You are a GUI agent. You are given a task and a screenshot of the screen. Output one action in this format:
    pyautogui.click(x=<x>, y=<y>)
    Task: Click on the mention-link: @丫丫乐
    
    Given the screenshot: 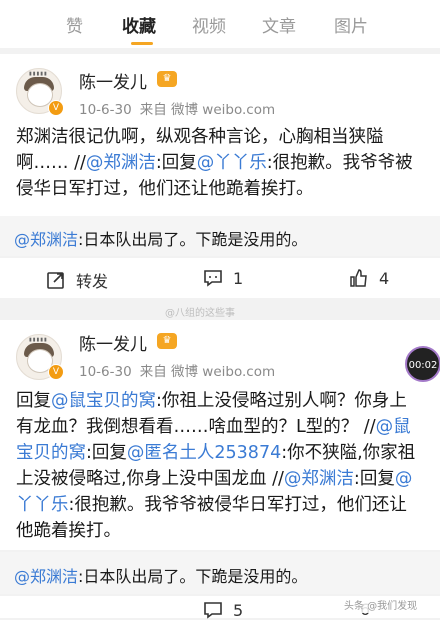 What is the action you would take?
    pyautogui.click(x=232, y=163)
    